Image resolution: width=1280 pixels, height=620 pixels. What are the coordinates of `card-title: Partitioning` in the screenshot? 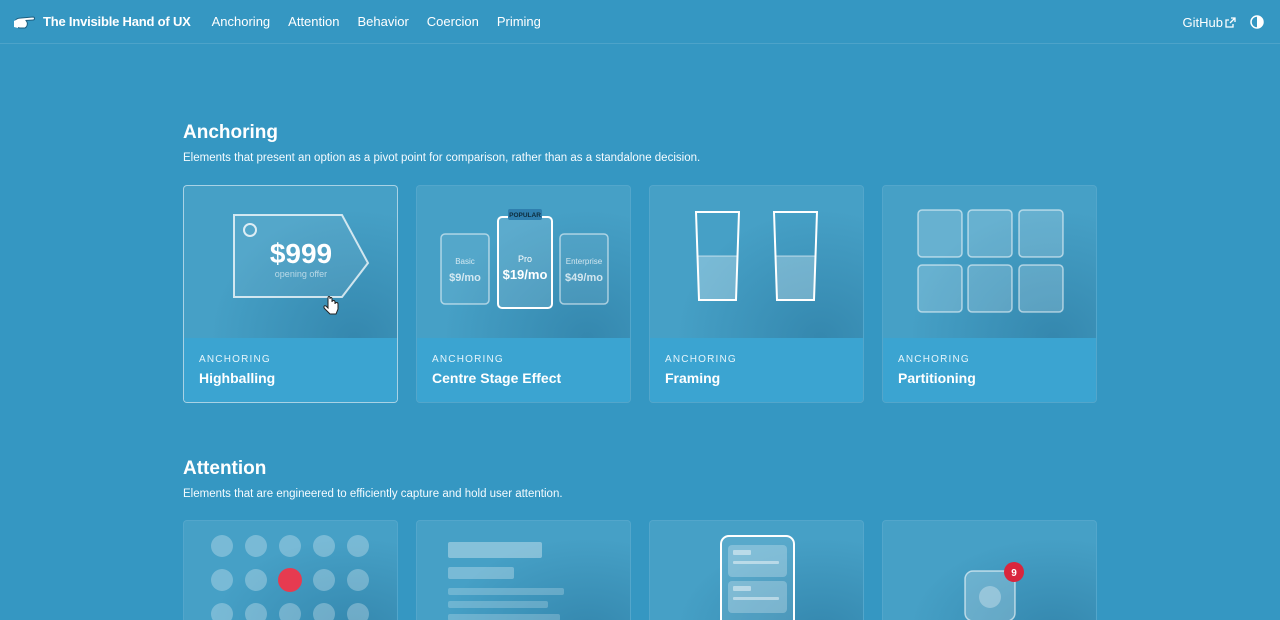 It's located at (937, 378).